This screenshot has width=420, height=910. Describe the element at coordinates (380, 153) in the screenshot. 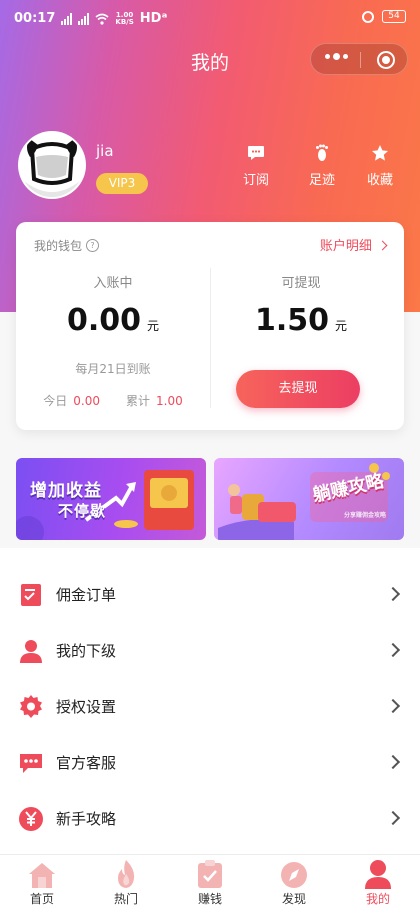

I see `star-icon` at that location.